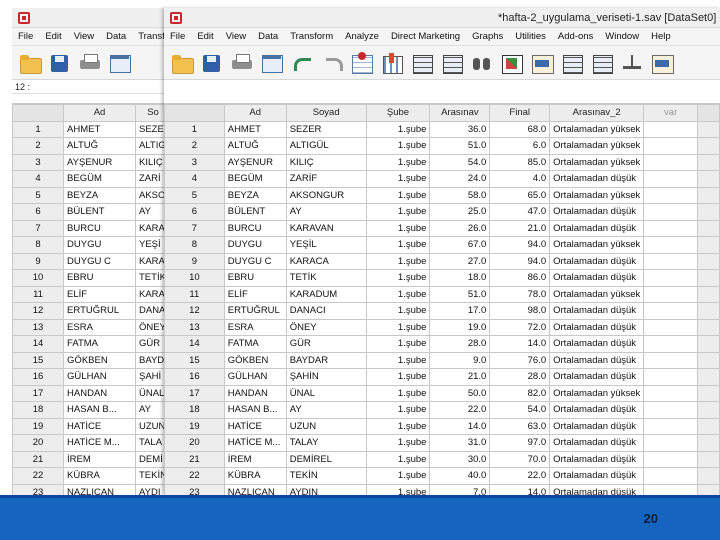 This screenshot has width=720, height=540. I want to click on data-cell: 28.0, so click(460, 344).